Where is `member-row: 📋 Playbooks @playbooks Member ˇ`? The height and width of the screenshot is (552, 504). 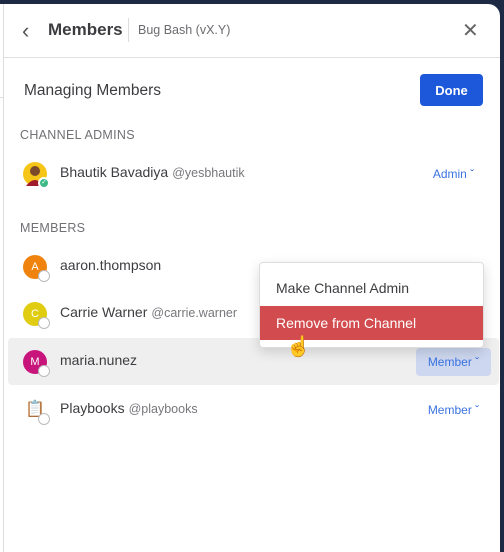 member-row: 📋 Playbooks @playbooks Member ˇ is located at coordinates (253, 409).